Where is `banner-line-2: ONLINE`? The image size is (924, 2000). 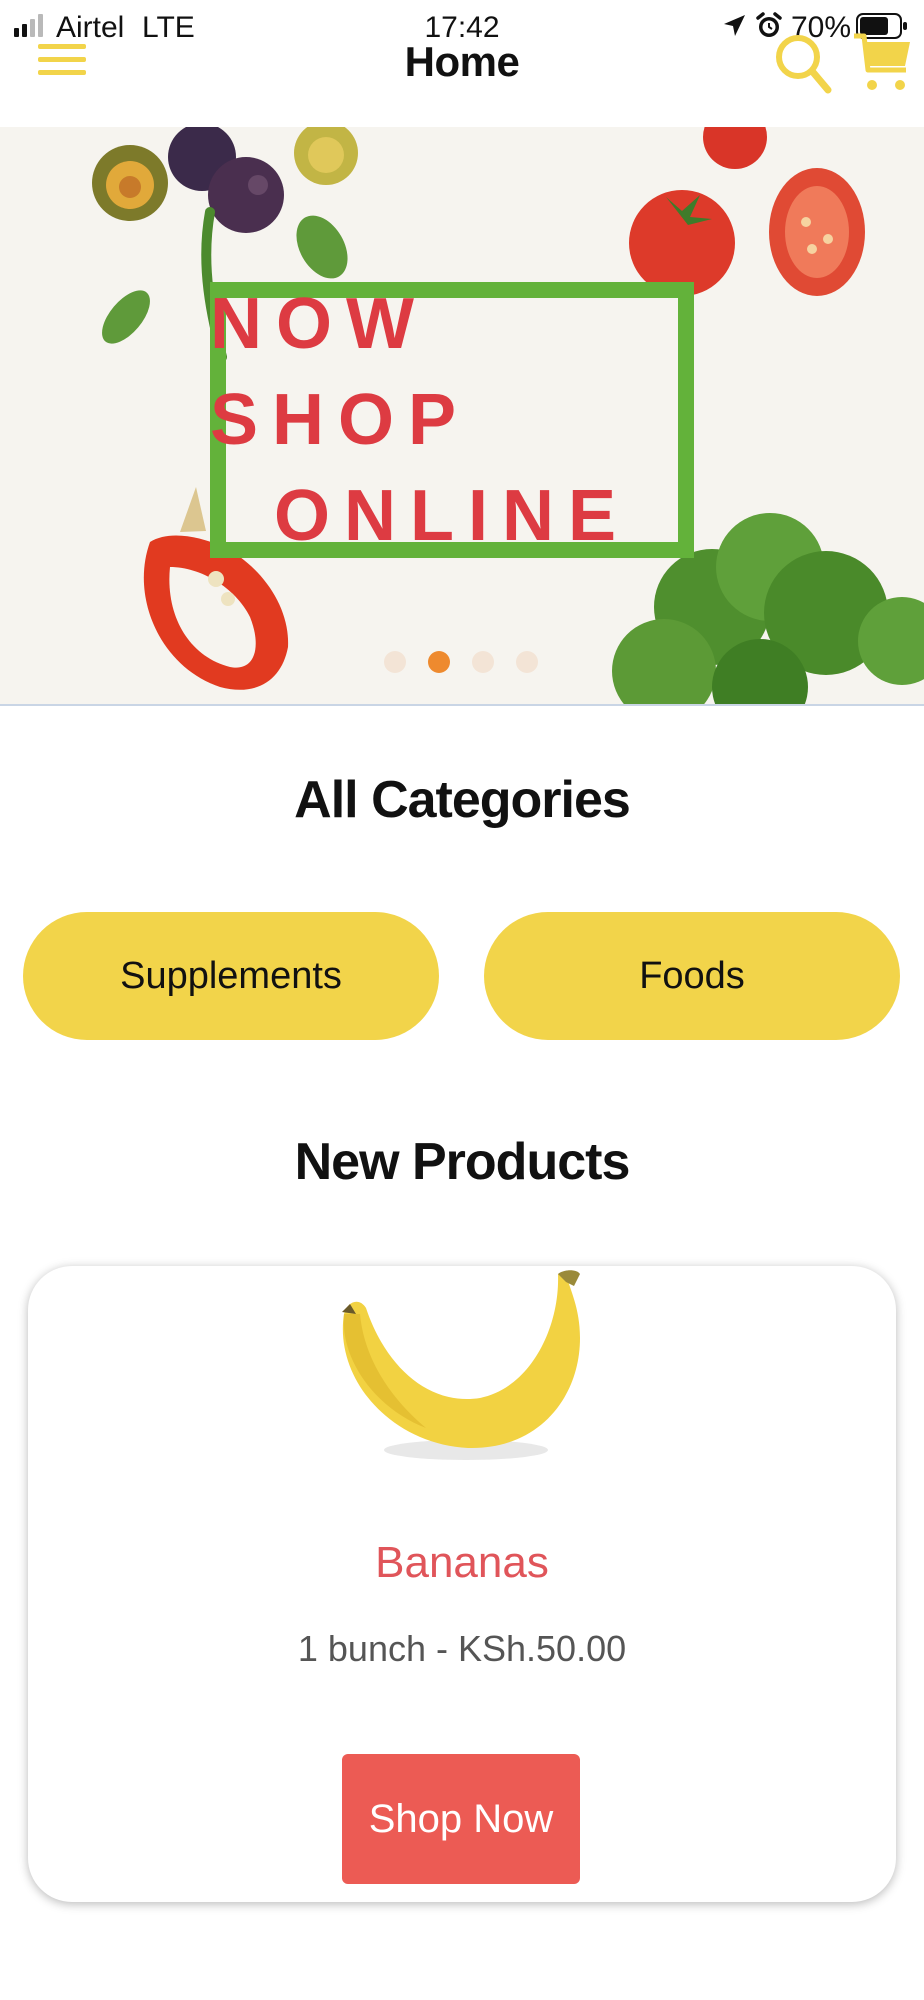
banner-line-2: ONLINE is located at coordinates (451, 516).